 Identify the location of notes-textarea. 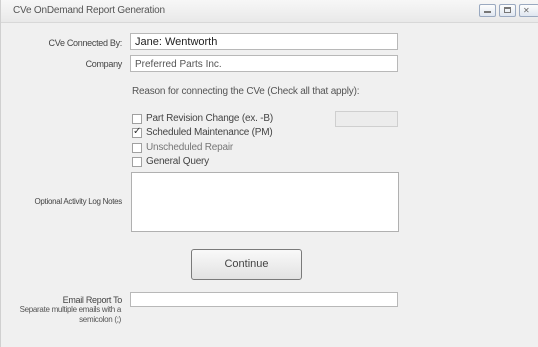
(265, 202).